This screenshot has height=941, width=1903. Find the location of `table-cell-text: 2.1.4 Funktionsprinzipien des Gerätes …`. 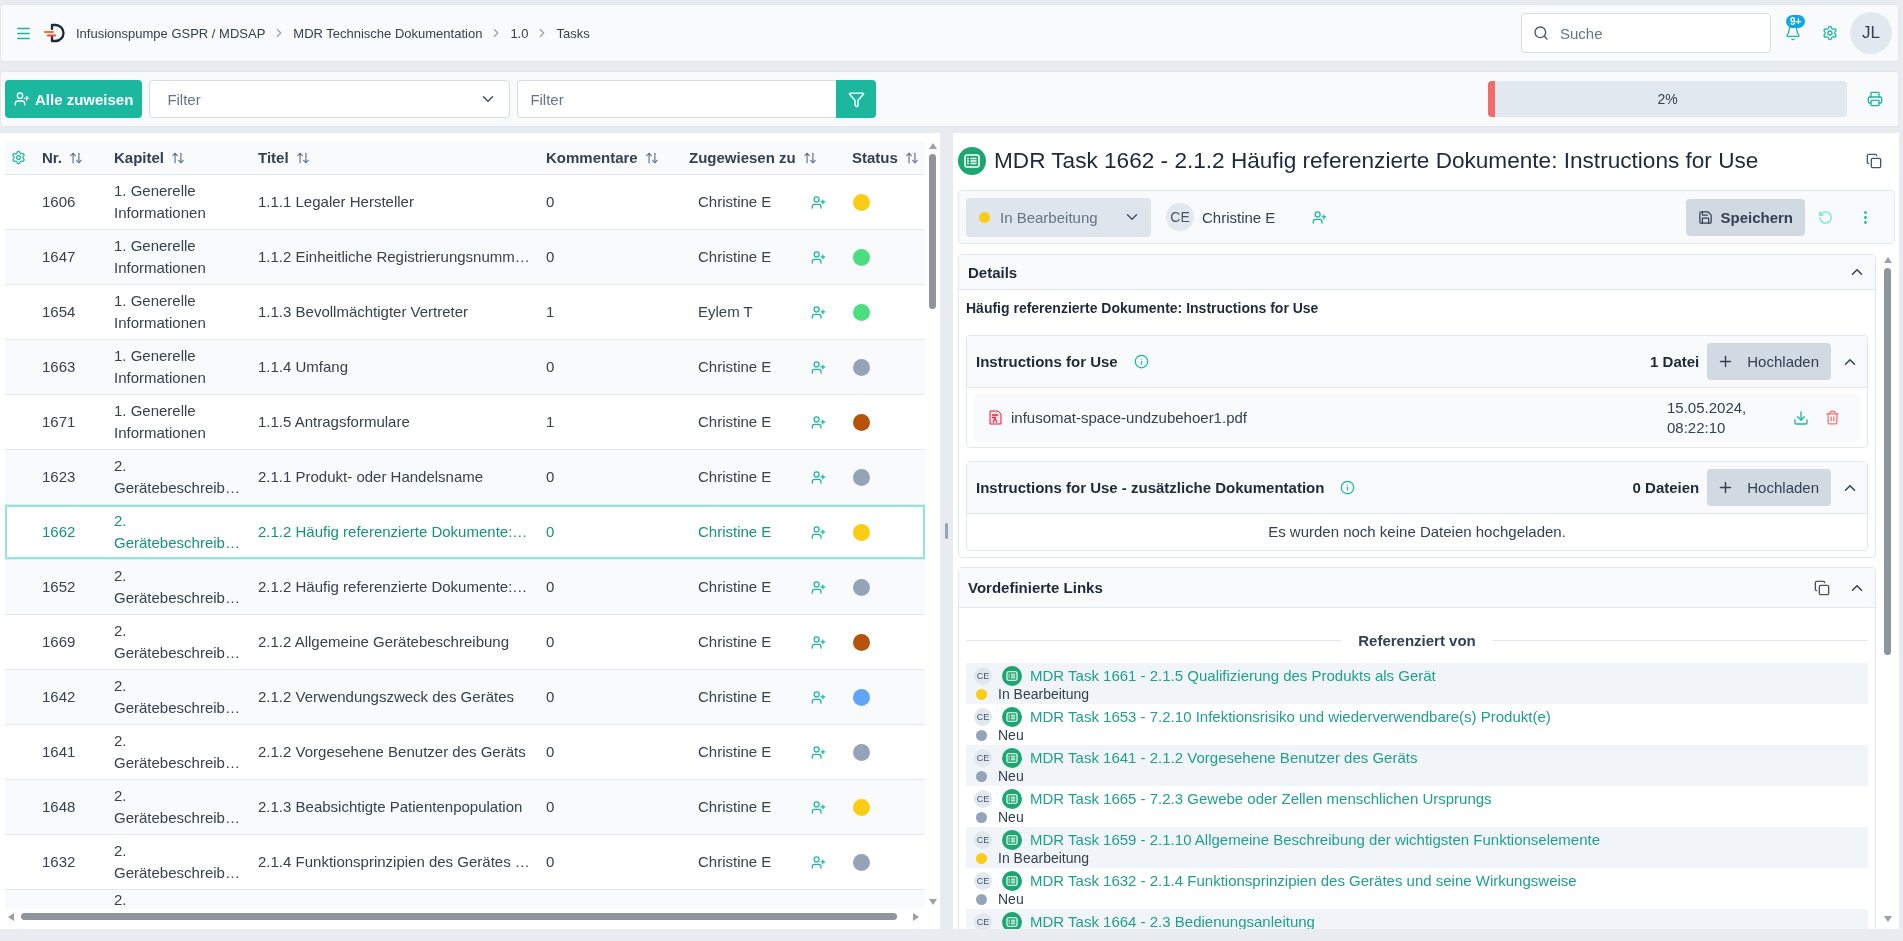

table-cell-text: 2.1.4 Funktionsprinzipien des Gerätes … is located at coordinates (394, 862).